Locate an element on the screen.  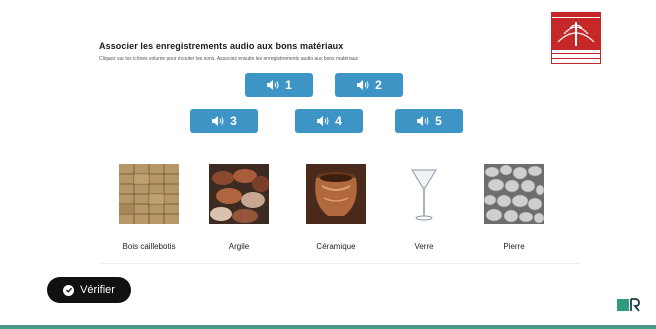
audio-button-2: 2 is located at coordinates (369, 85).